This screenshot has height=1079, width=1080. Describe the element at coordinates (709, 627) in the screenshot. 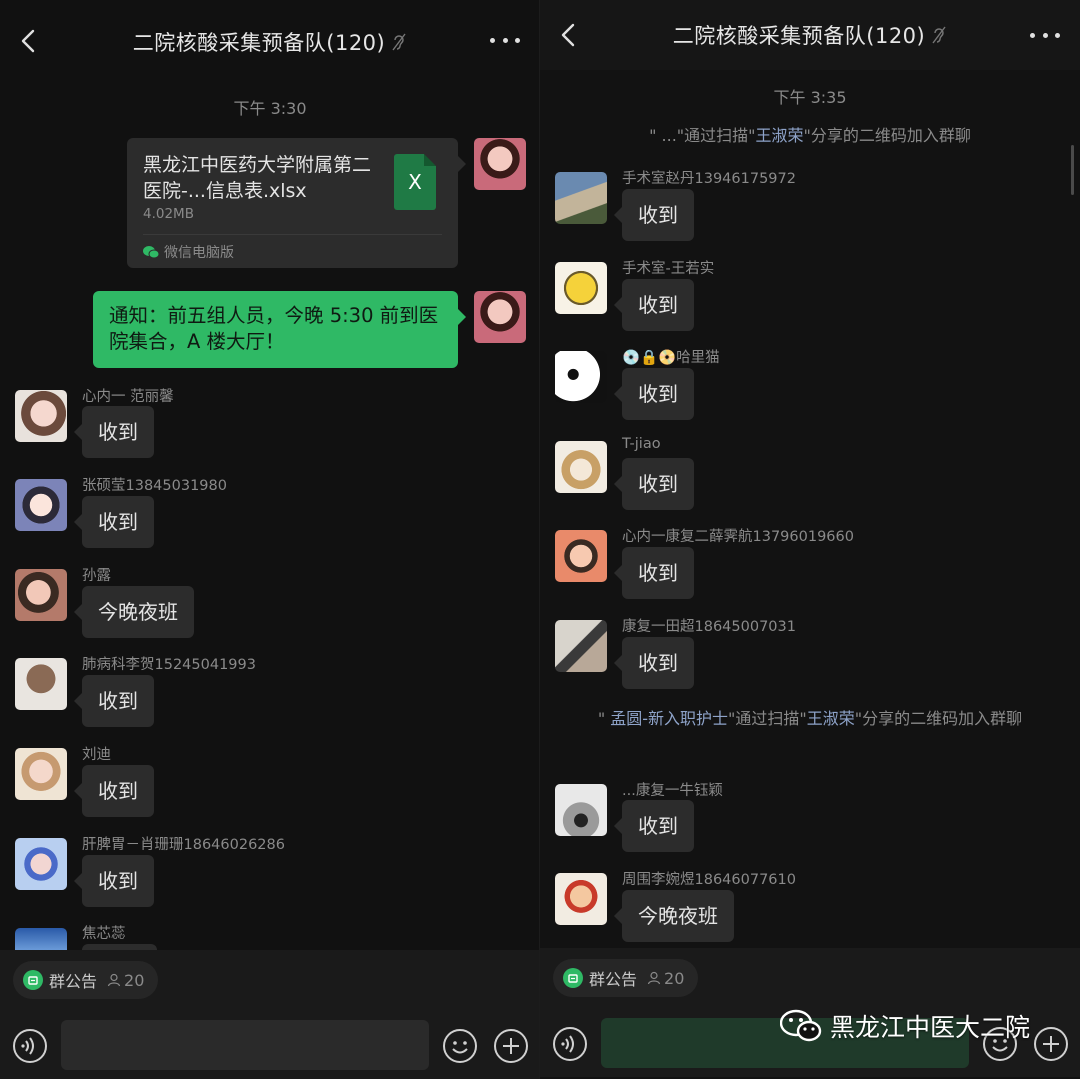

I see `sender-name: 康复一田超18645007031` at that location.